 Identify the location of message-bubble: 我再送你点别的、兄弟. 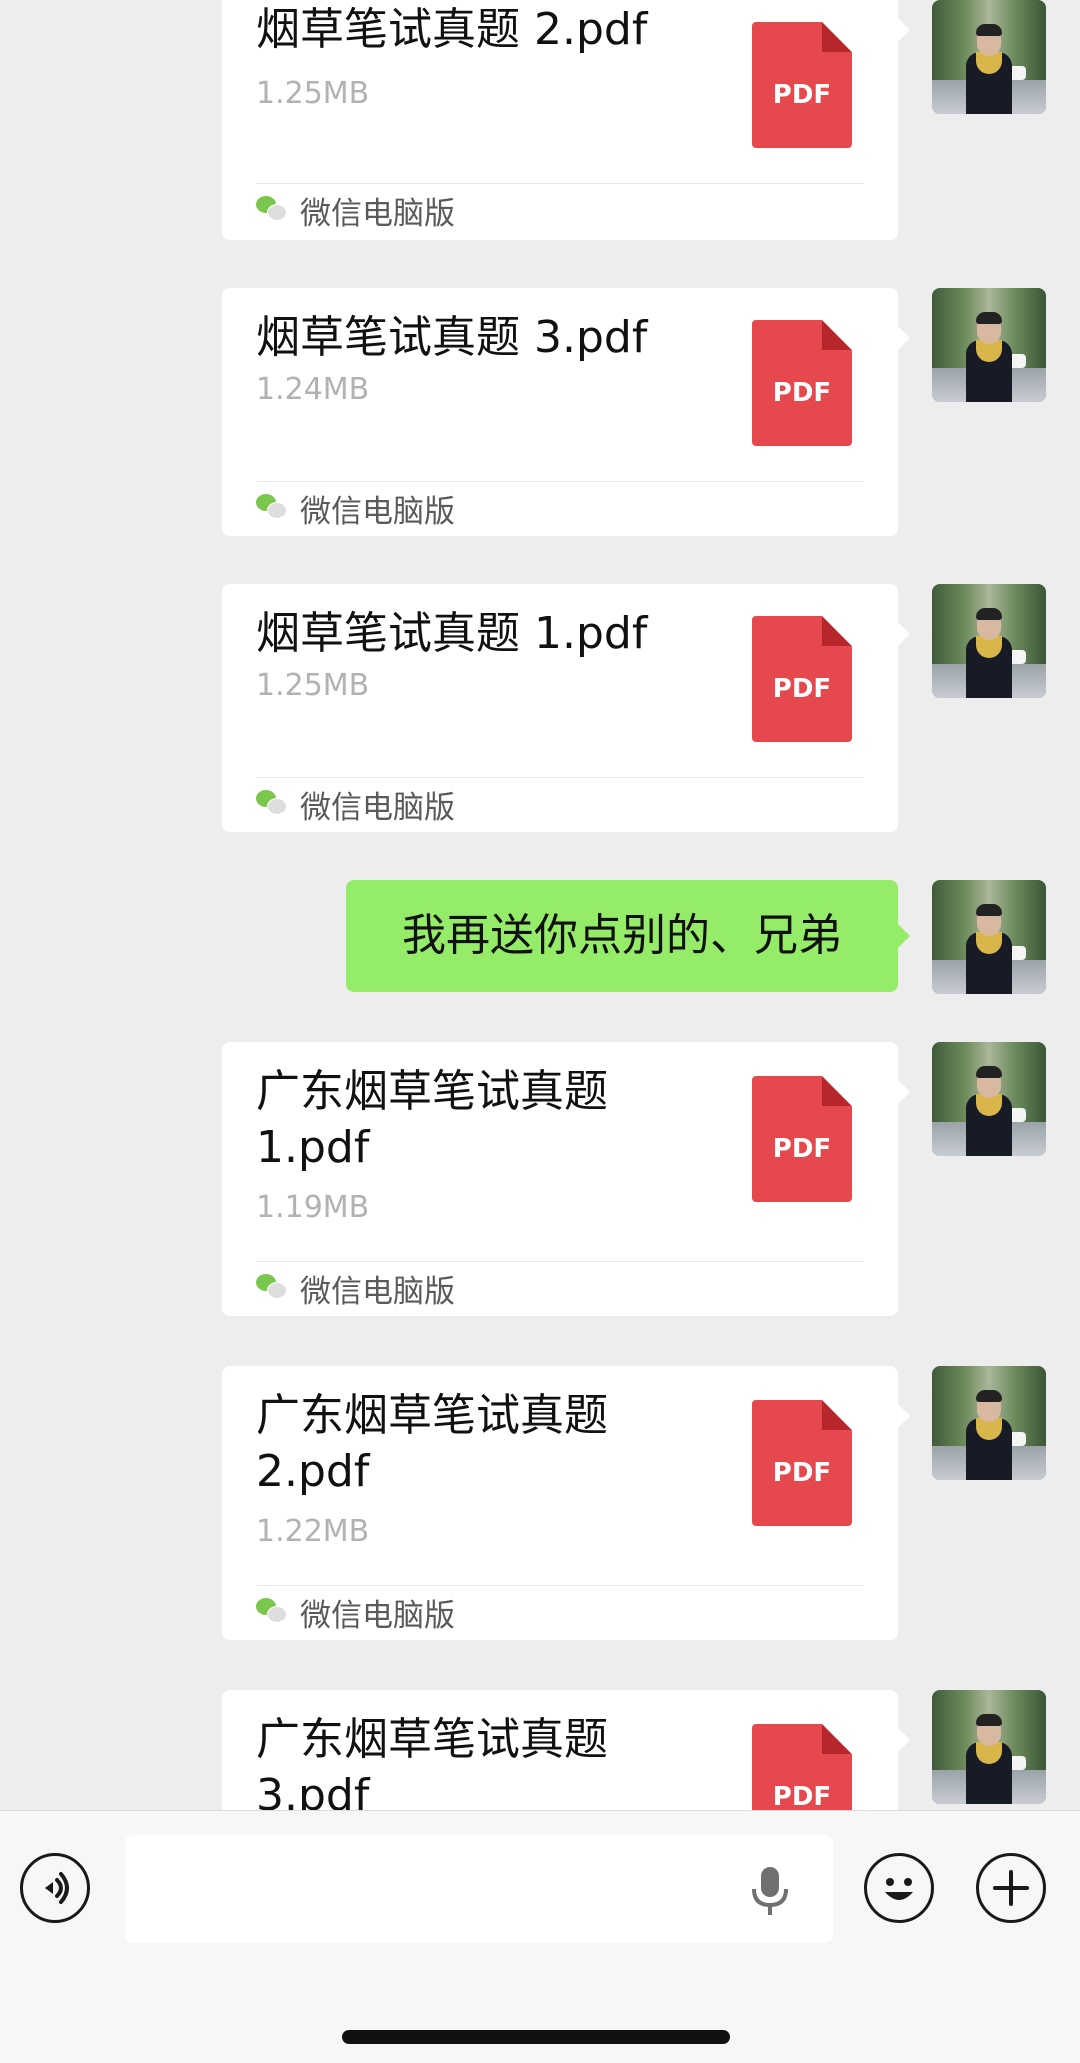
(628, 936).